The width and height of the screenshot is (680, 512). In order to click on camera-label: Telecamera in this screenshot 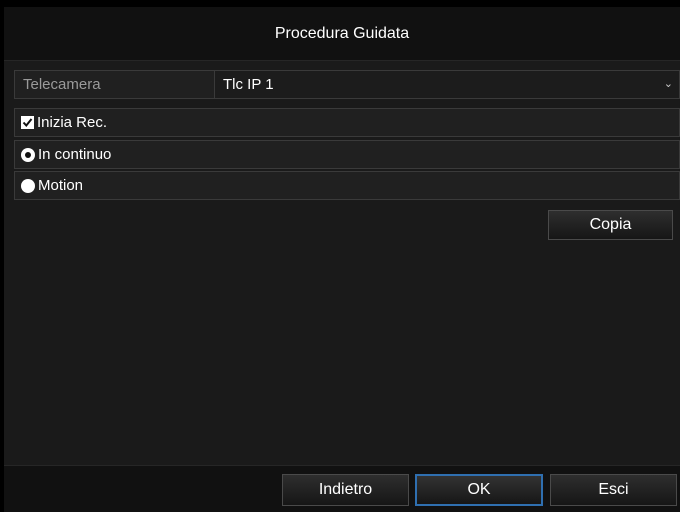, I will do `click(115, 84)`.